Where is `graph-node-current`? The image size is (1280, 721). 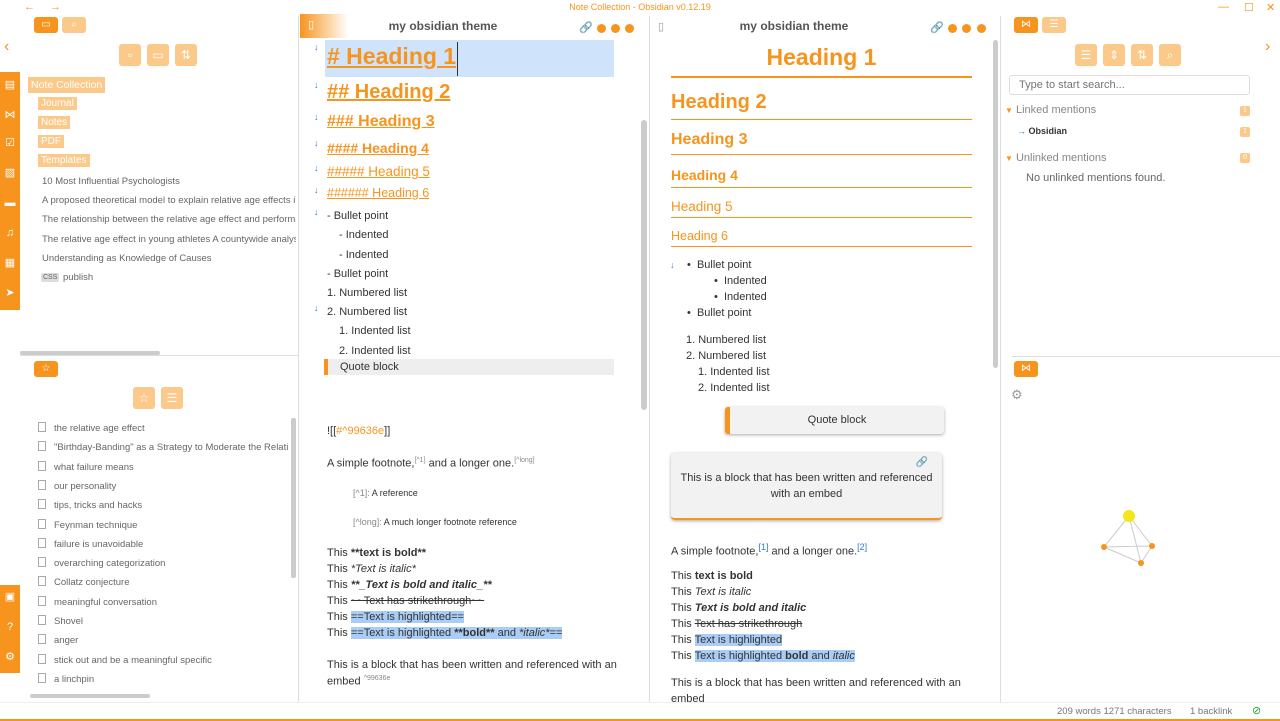
graph-node-current is located at coordinates (1129, 516).